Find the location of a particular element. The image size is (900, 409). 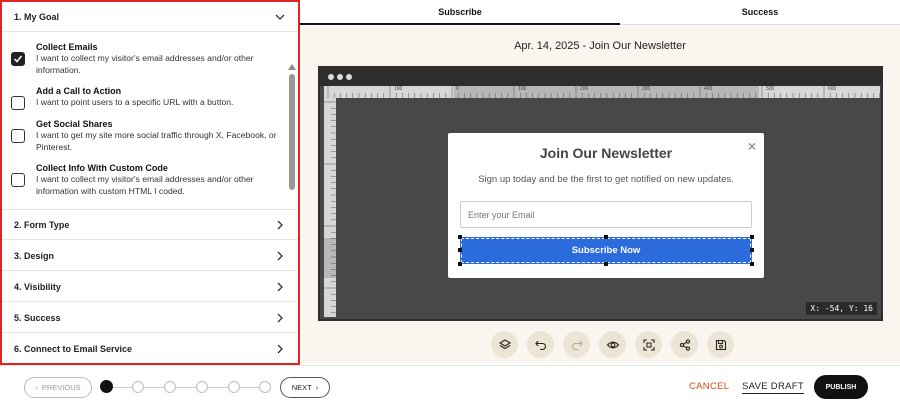

popup-title: Join Our Newsletter is located at coordinates (606, 153).